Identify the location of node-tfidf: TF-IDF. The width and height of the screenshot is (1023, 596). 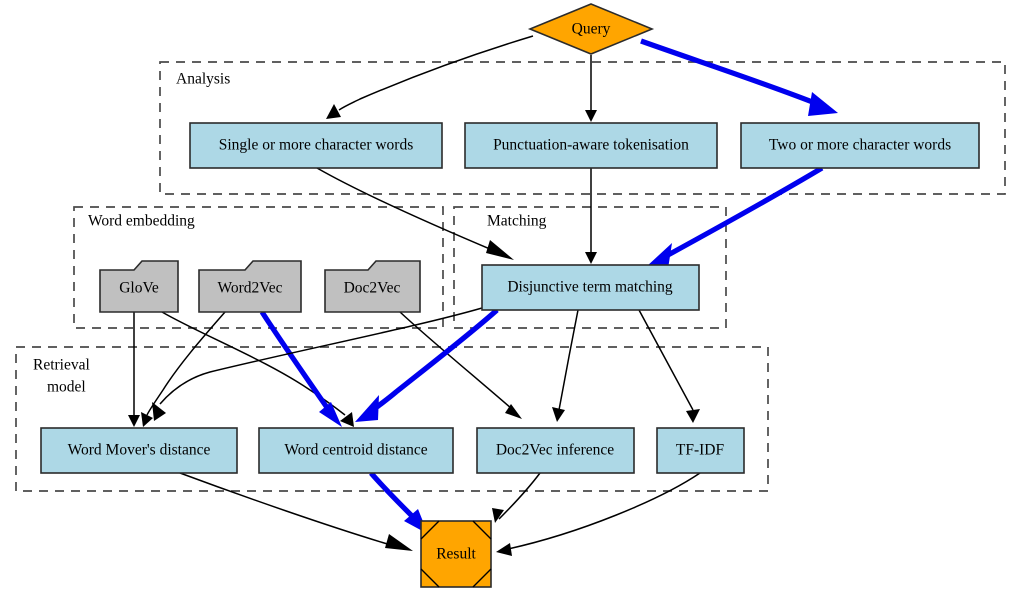
(700, 450).